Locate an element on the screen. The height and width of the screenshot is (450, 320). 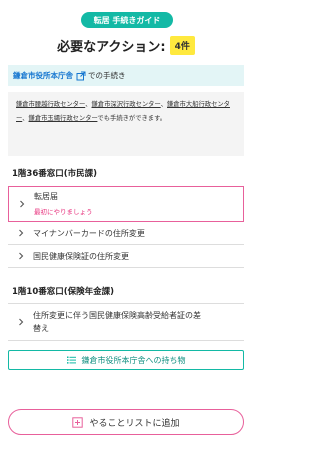
office-link-tamanawa: 鎌倉市玉縄行政センター is located at coordinates (63, 118).